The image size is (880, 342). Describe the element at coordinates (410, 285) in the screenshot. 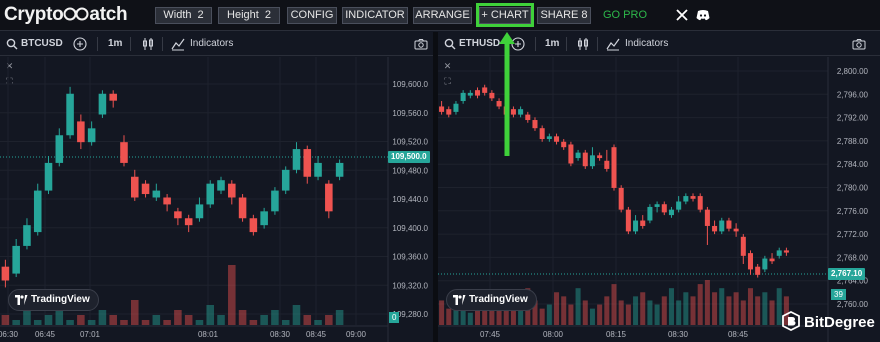

I see `price-axis-label: 109,320.0` at that location.